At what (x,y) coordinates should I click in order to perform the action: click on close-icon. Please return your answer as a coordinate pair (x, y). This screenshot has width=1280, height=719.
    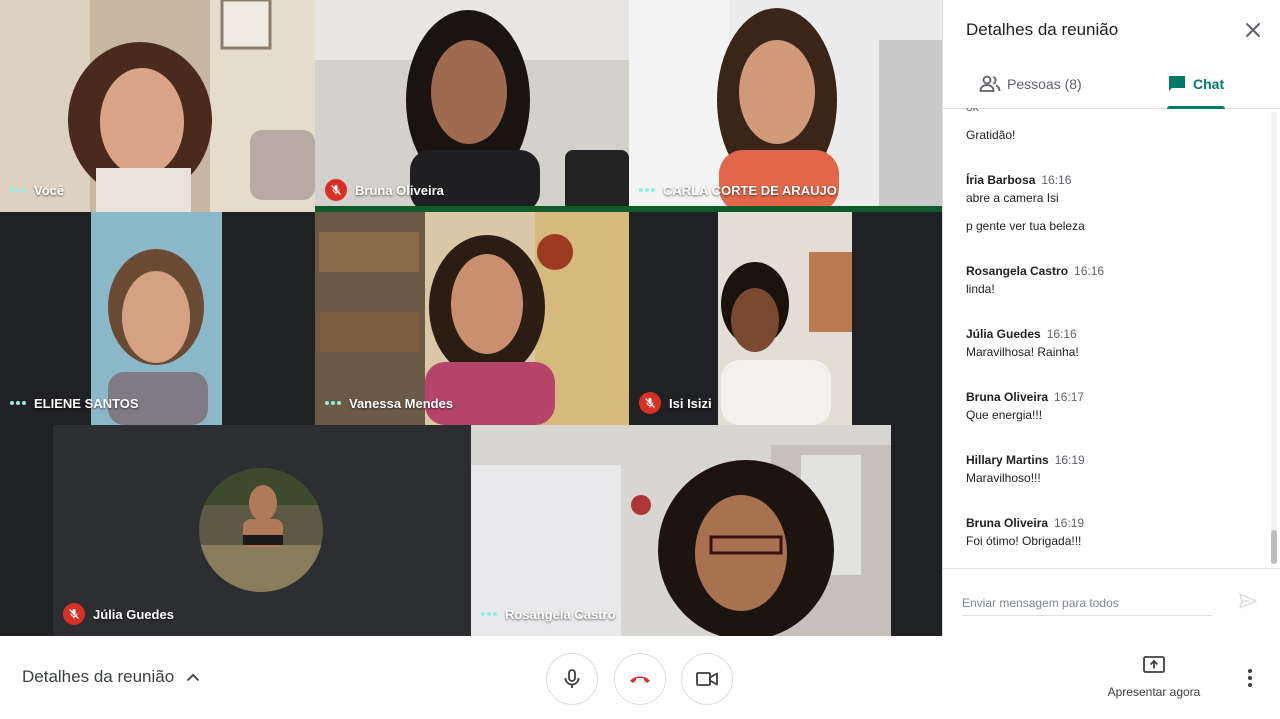
    Looking at the image, I should click on (1253, 30).